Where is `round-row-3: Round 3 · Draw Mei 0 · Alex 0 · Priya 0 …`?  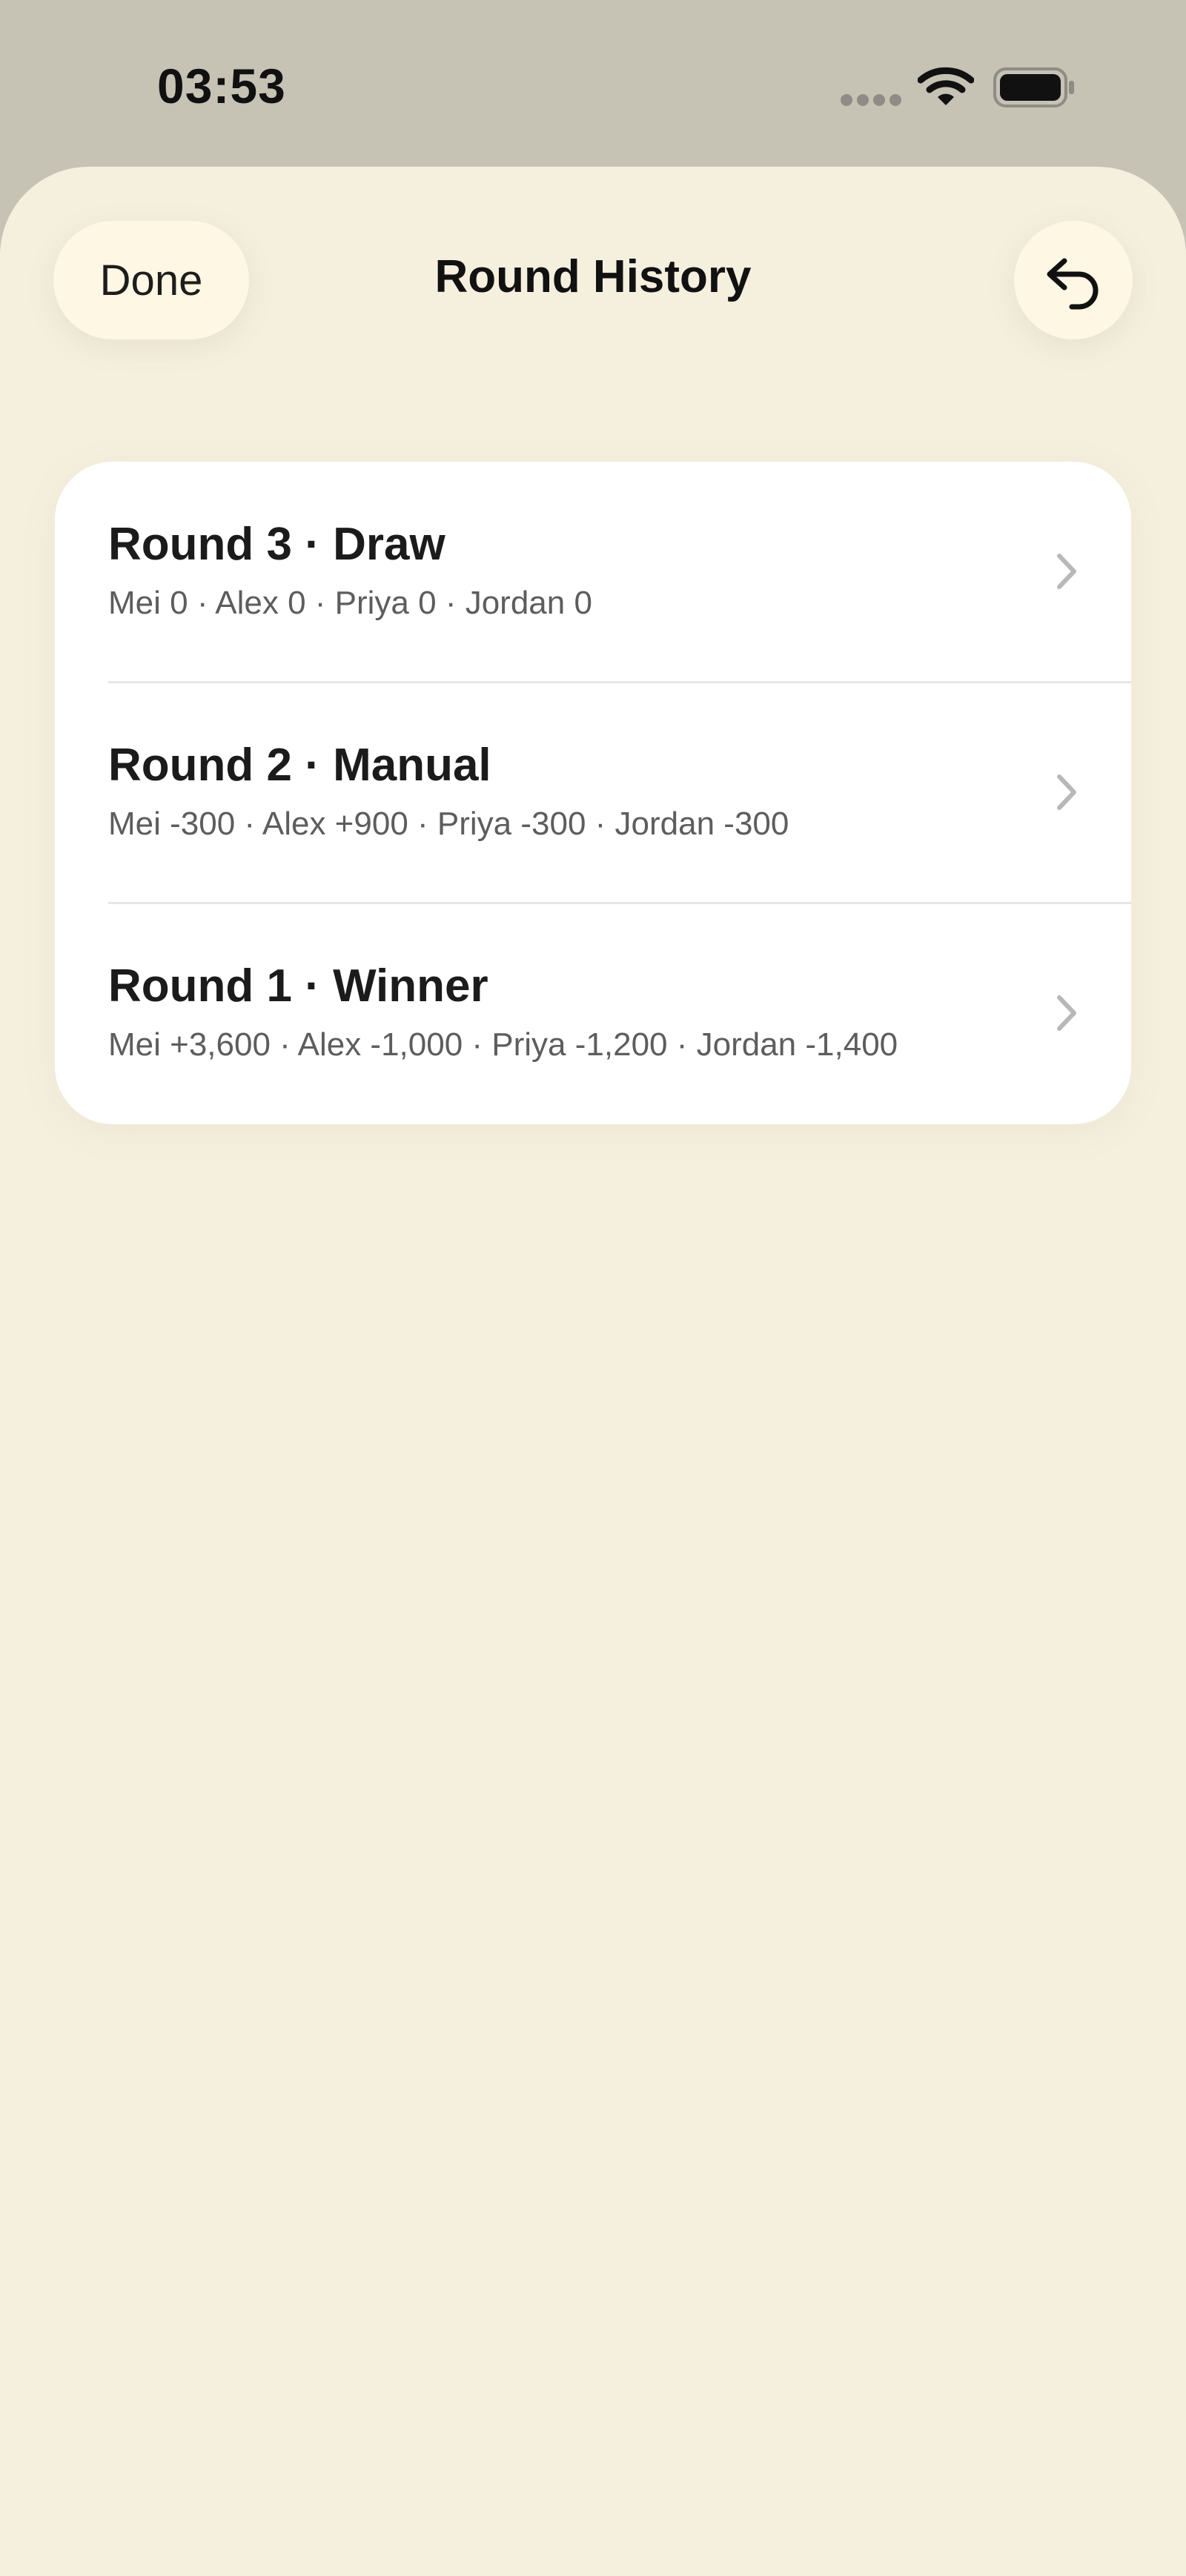
round-row-3: Round 3 · Draw Mei 0 · Alex 0 · Priya 0 … is located at coordinates (593, 572).